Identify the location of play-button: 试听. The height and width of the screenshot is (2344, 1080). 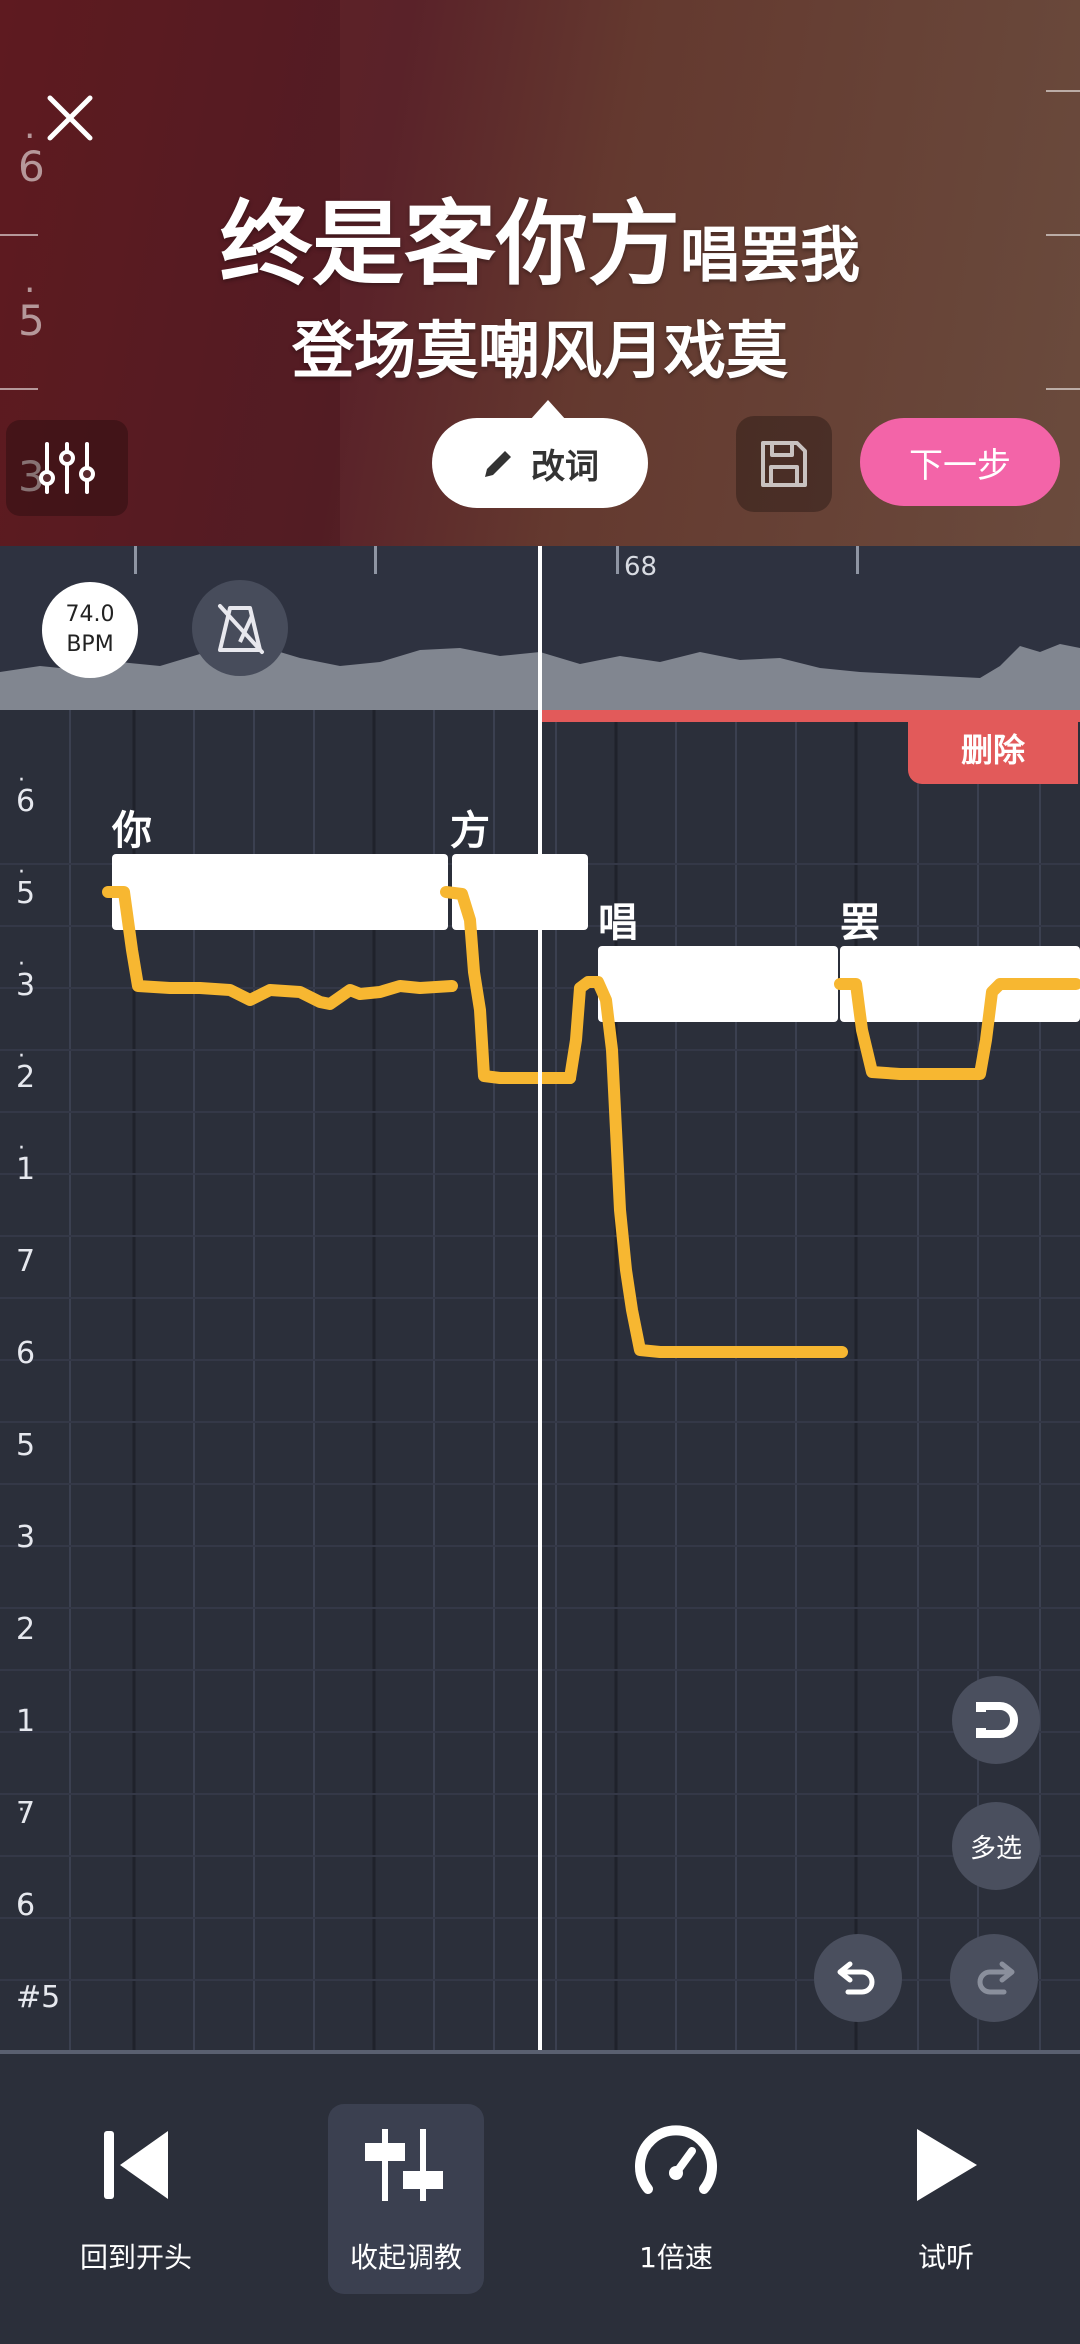
(946, 2199).